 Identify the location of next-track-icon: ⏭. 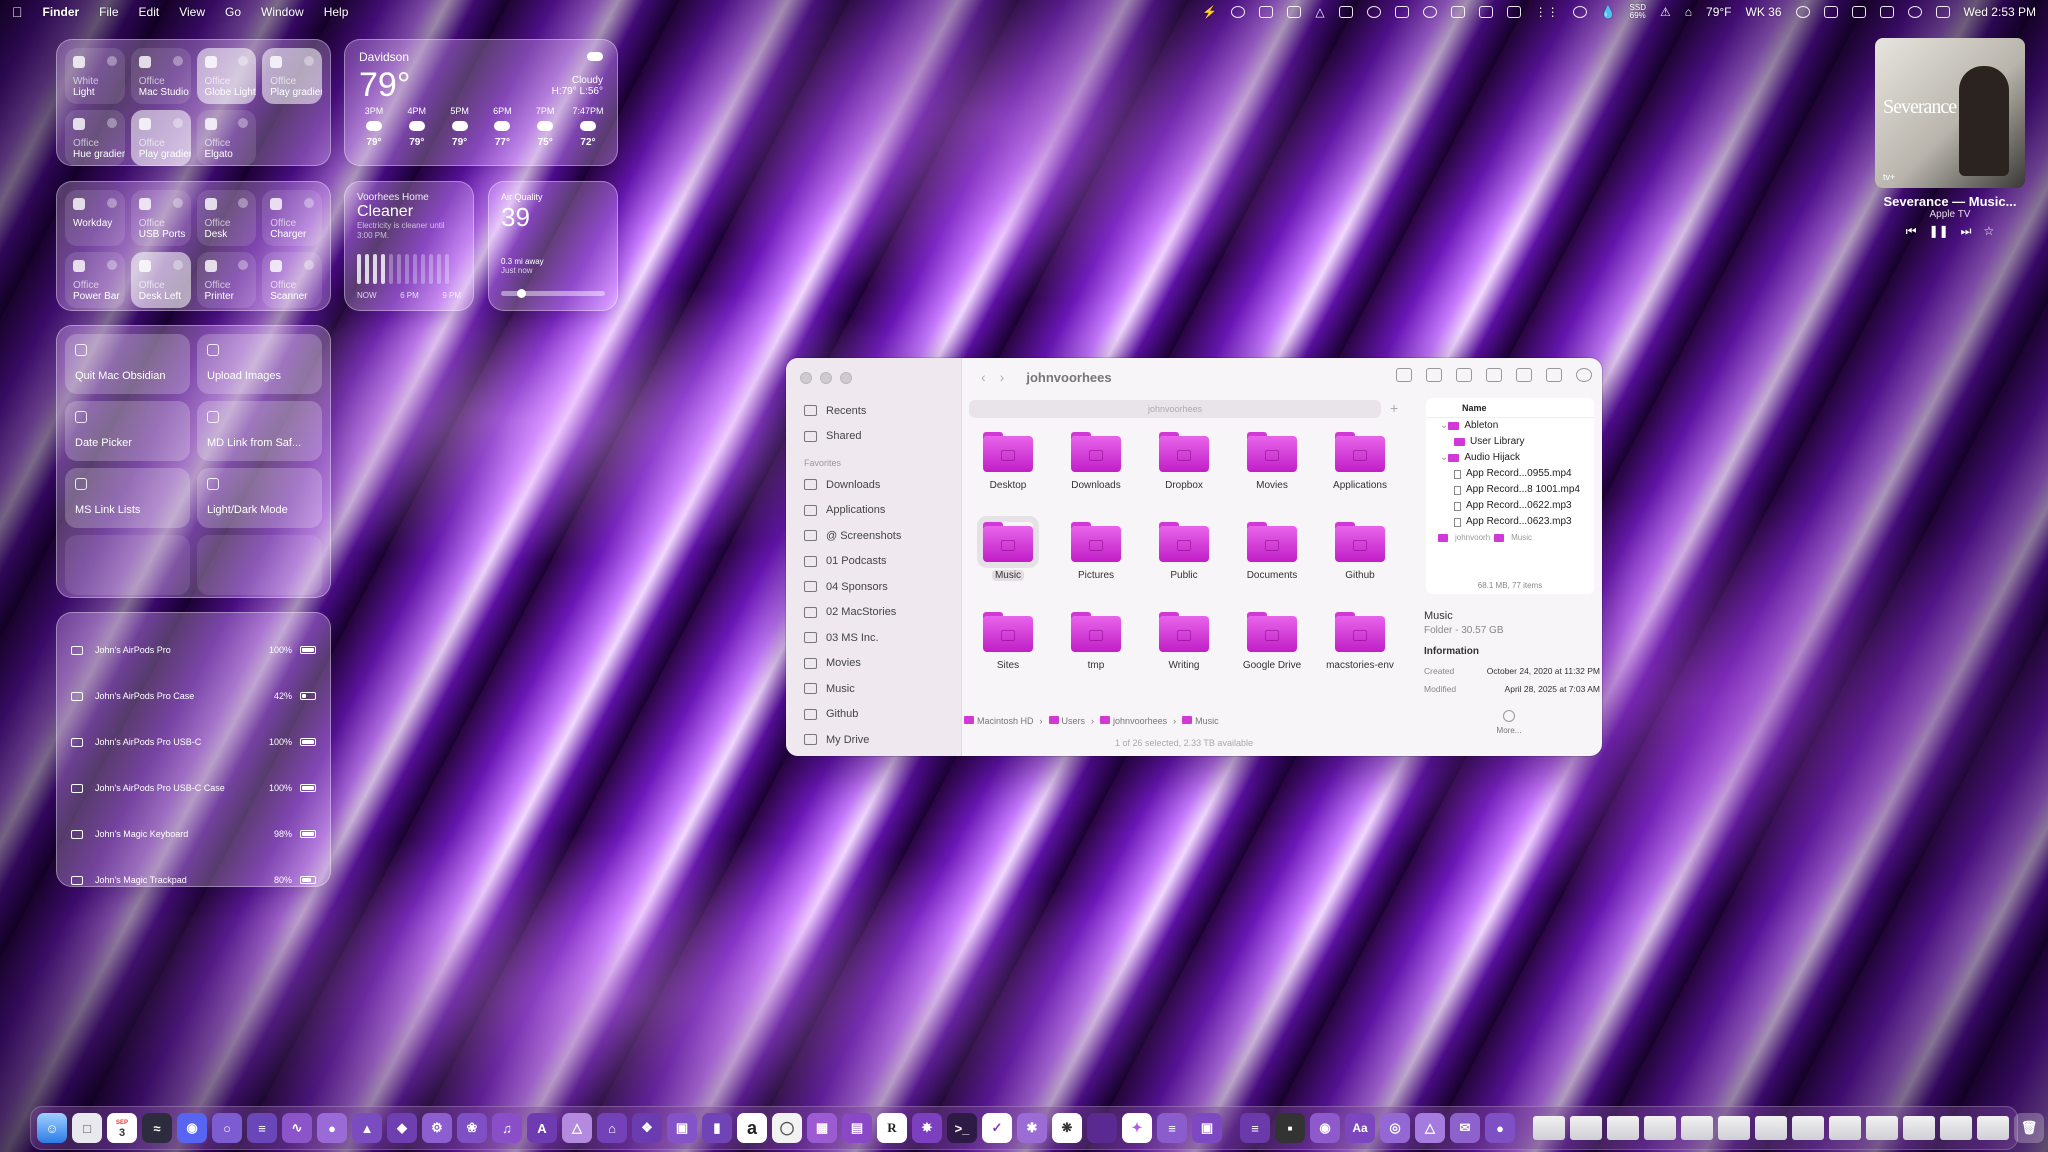
(1966, 231).